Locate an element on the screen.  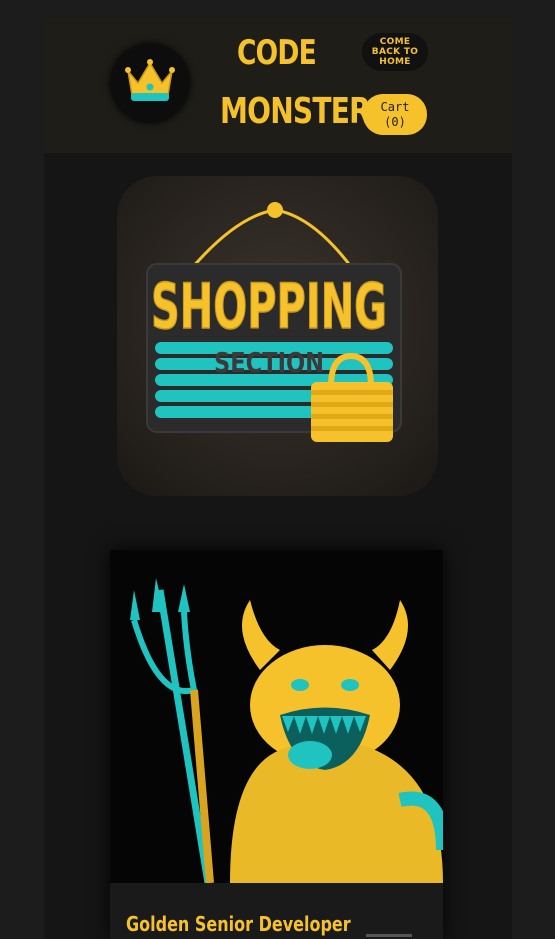
brand-title: CODE MONSTER is located at coordinates (295, 87).